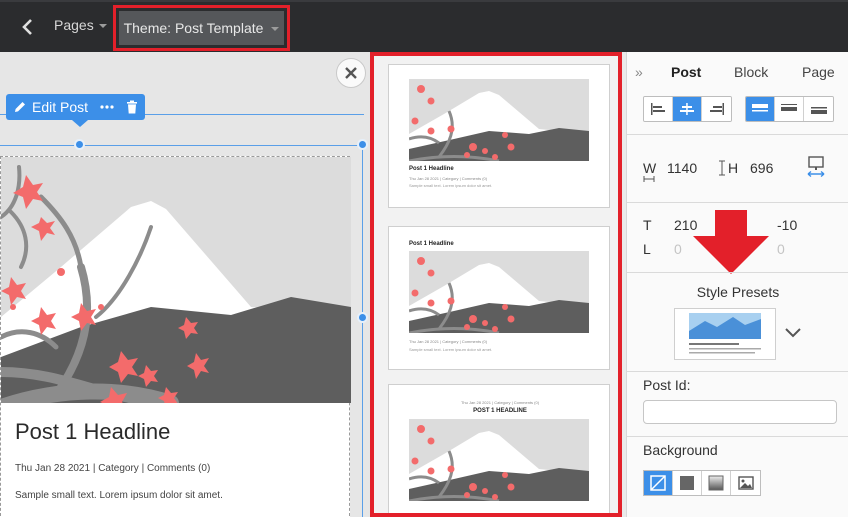 This screenshot has height=517, width=848. Describe the element at coordinates (731, 242) in the screenshot. I see `down-arrow-annotation` at that location.